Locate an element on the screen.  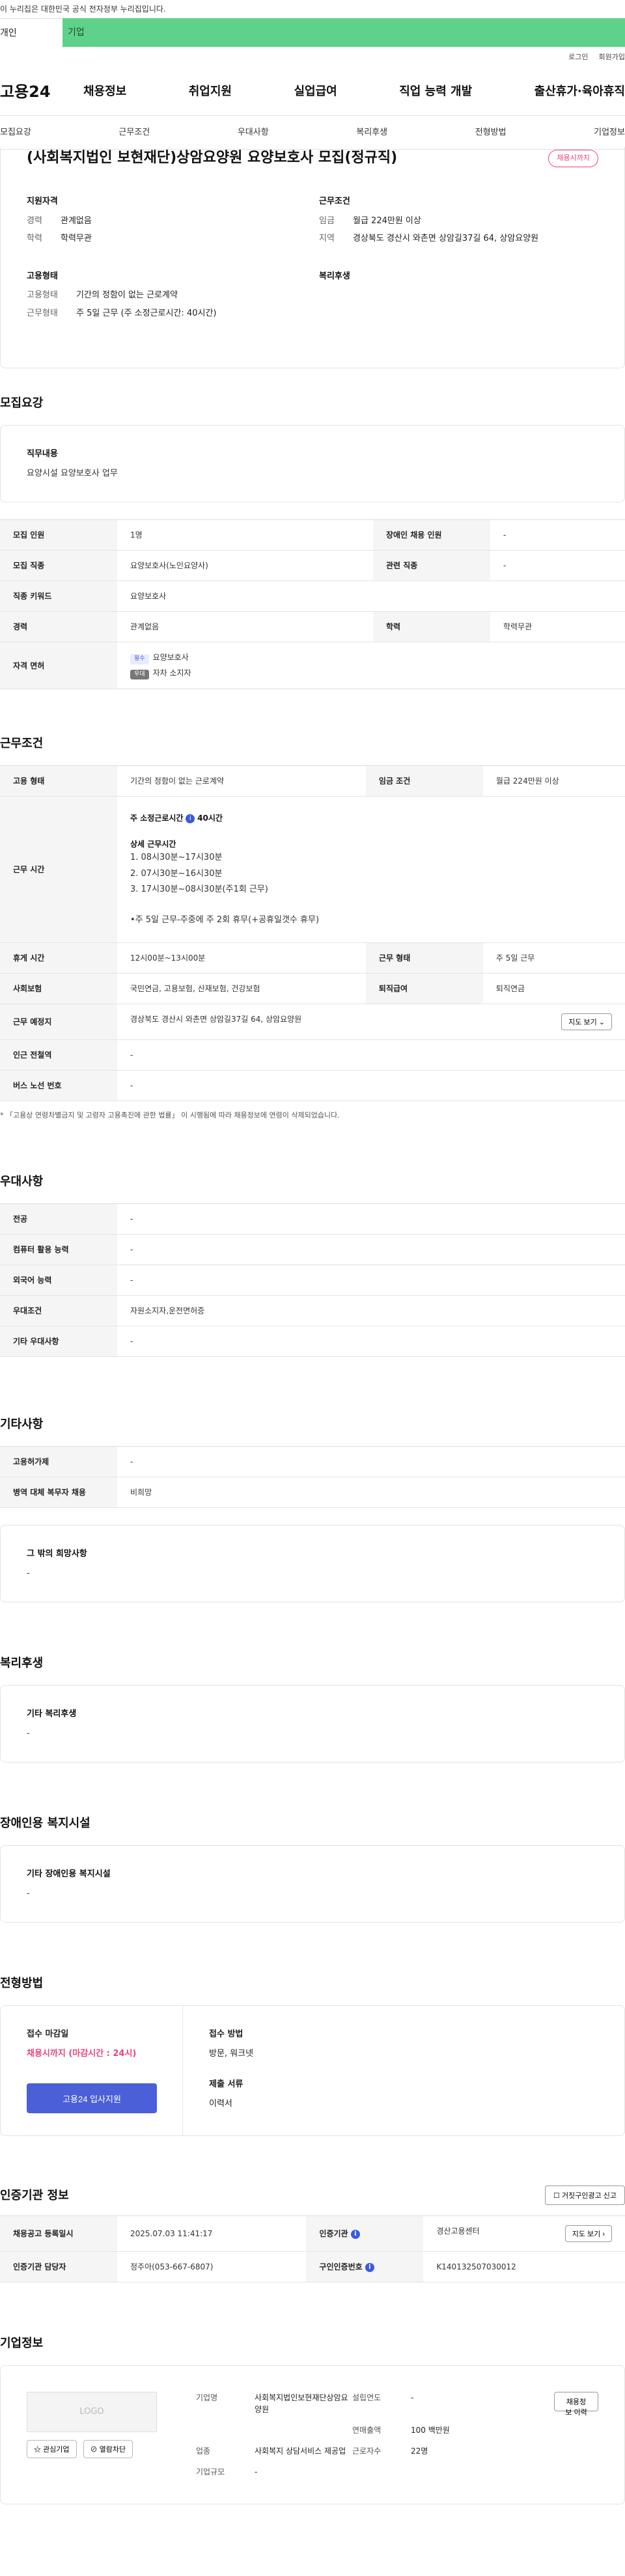
anchor-pref: 우대사항 is located at coordinates (253, 133).